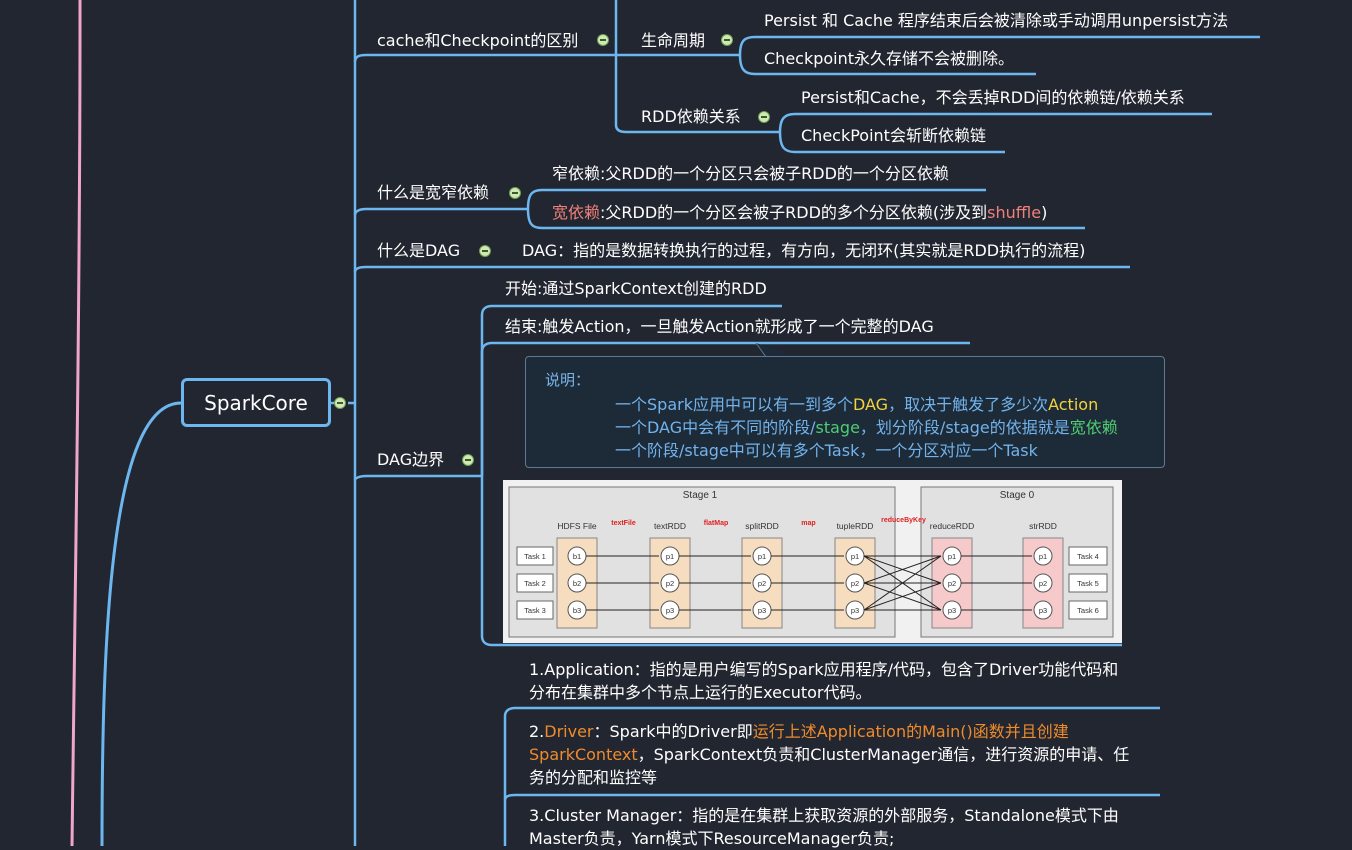 The image size is (1352, 850). I want to click on branch-what-is-dag: 什么是DAG, so click(418, 251).